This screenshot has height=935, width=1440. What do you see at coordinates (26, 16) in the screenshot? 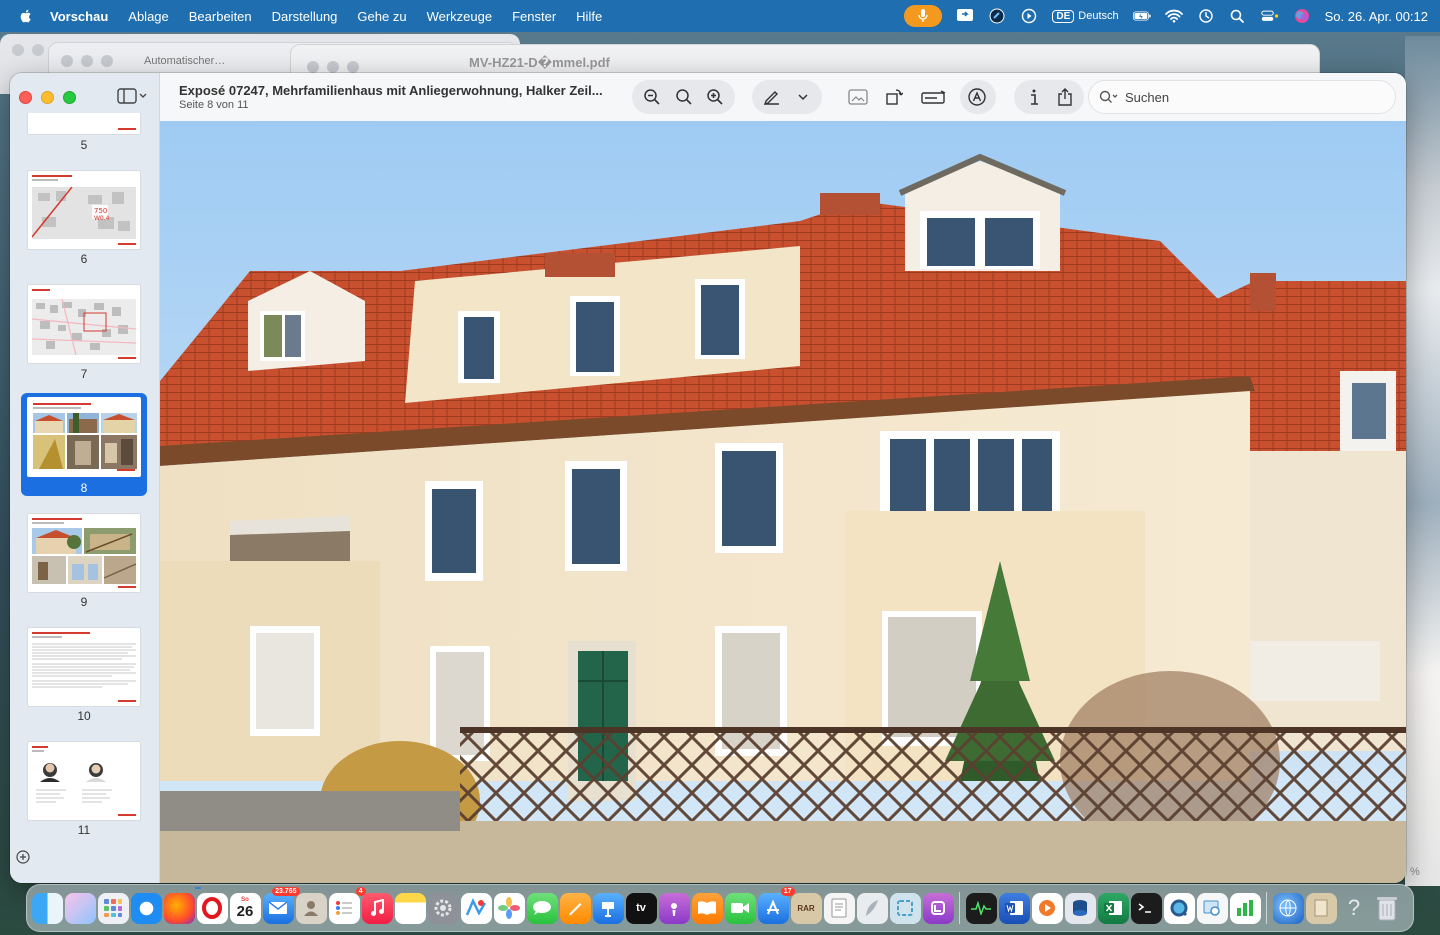
I see `apple-menu-icon` at bounding box center [26, 16].